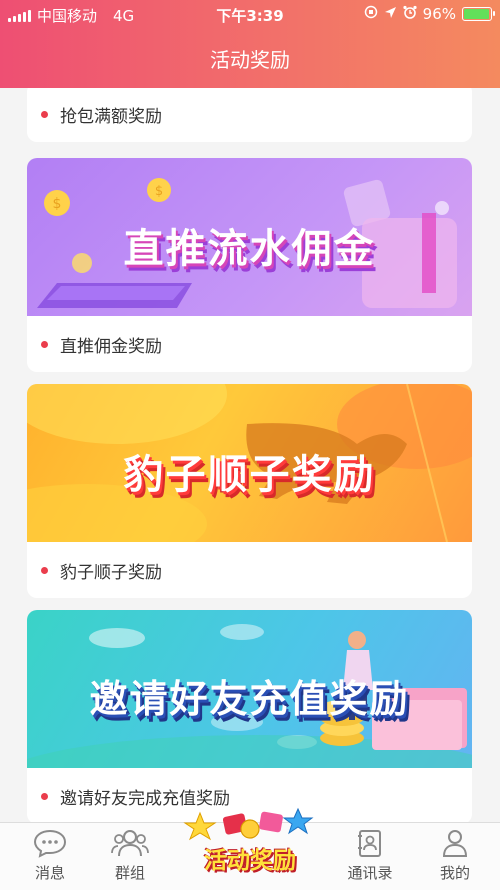 The width and height of the screenshot is (500, 890). What do you see at coordinates (249, 344) in the screenshot?
I see `reward-caption: 直推佣金奖励` at bounding box center [249, 344].